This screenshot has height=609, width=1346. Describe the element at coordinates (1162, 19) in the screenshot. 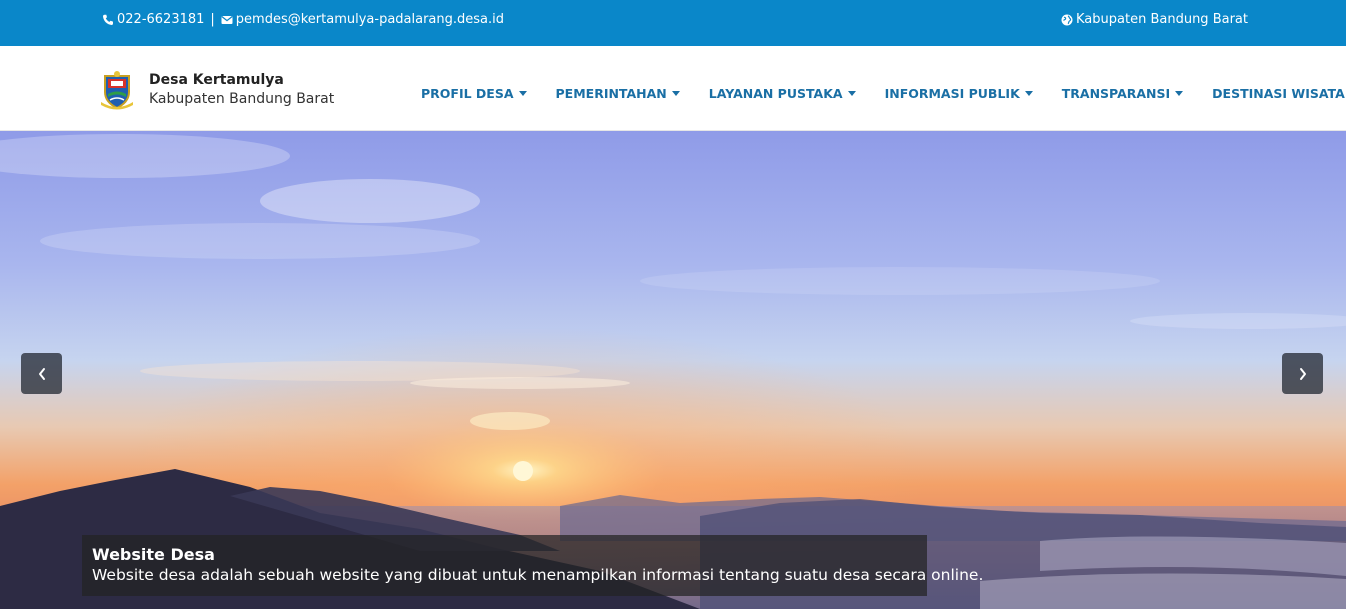

I see `region-label: Kabupaten Bandung Barat` at that location.